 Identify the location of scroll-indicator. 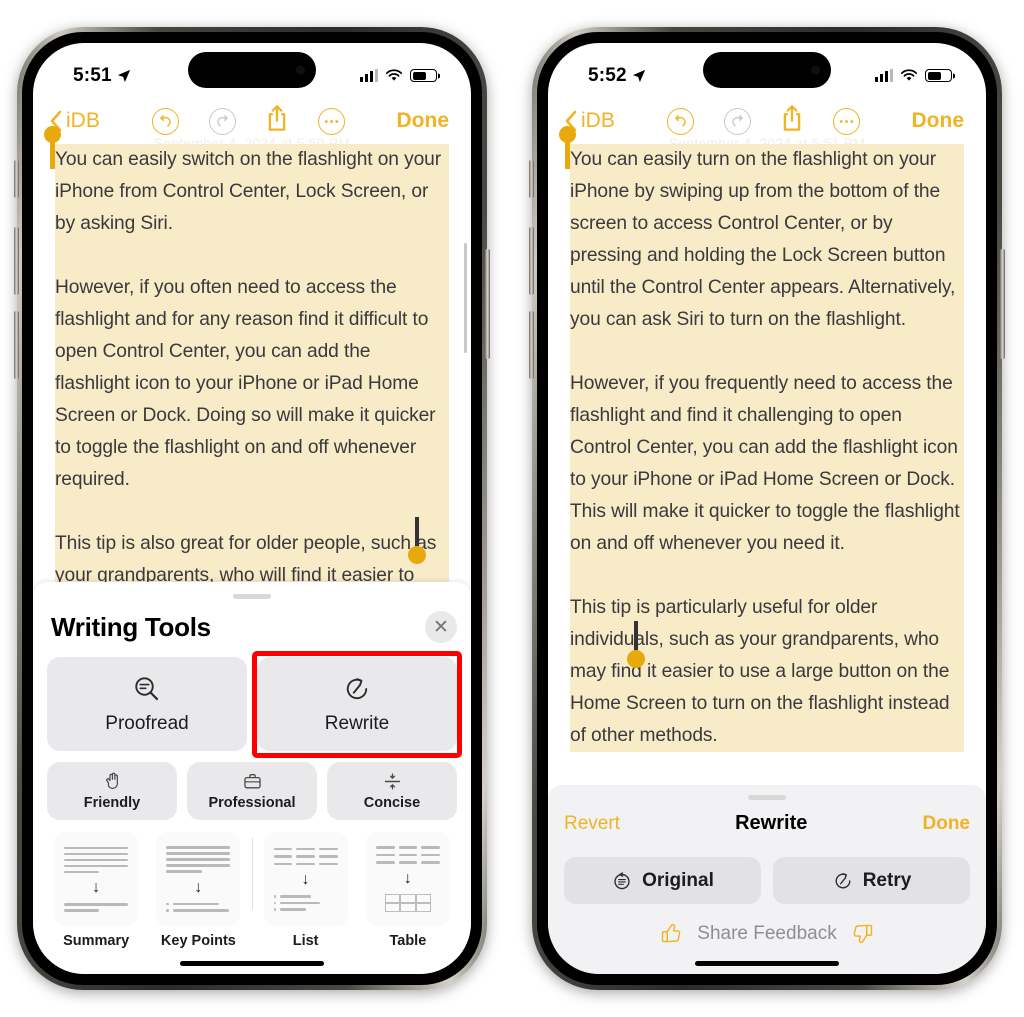
(465, 298).